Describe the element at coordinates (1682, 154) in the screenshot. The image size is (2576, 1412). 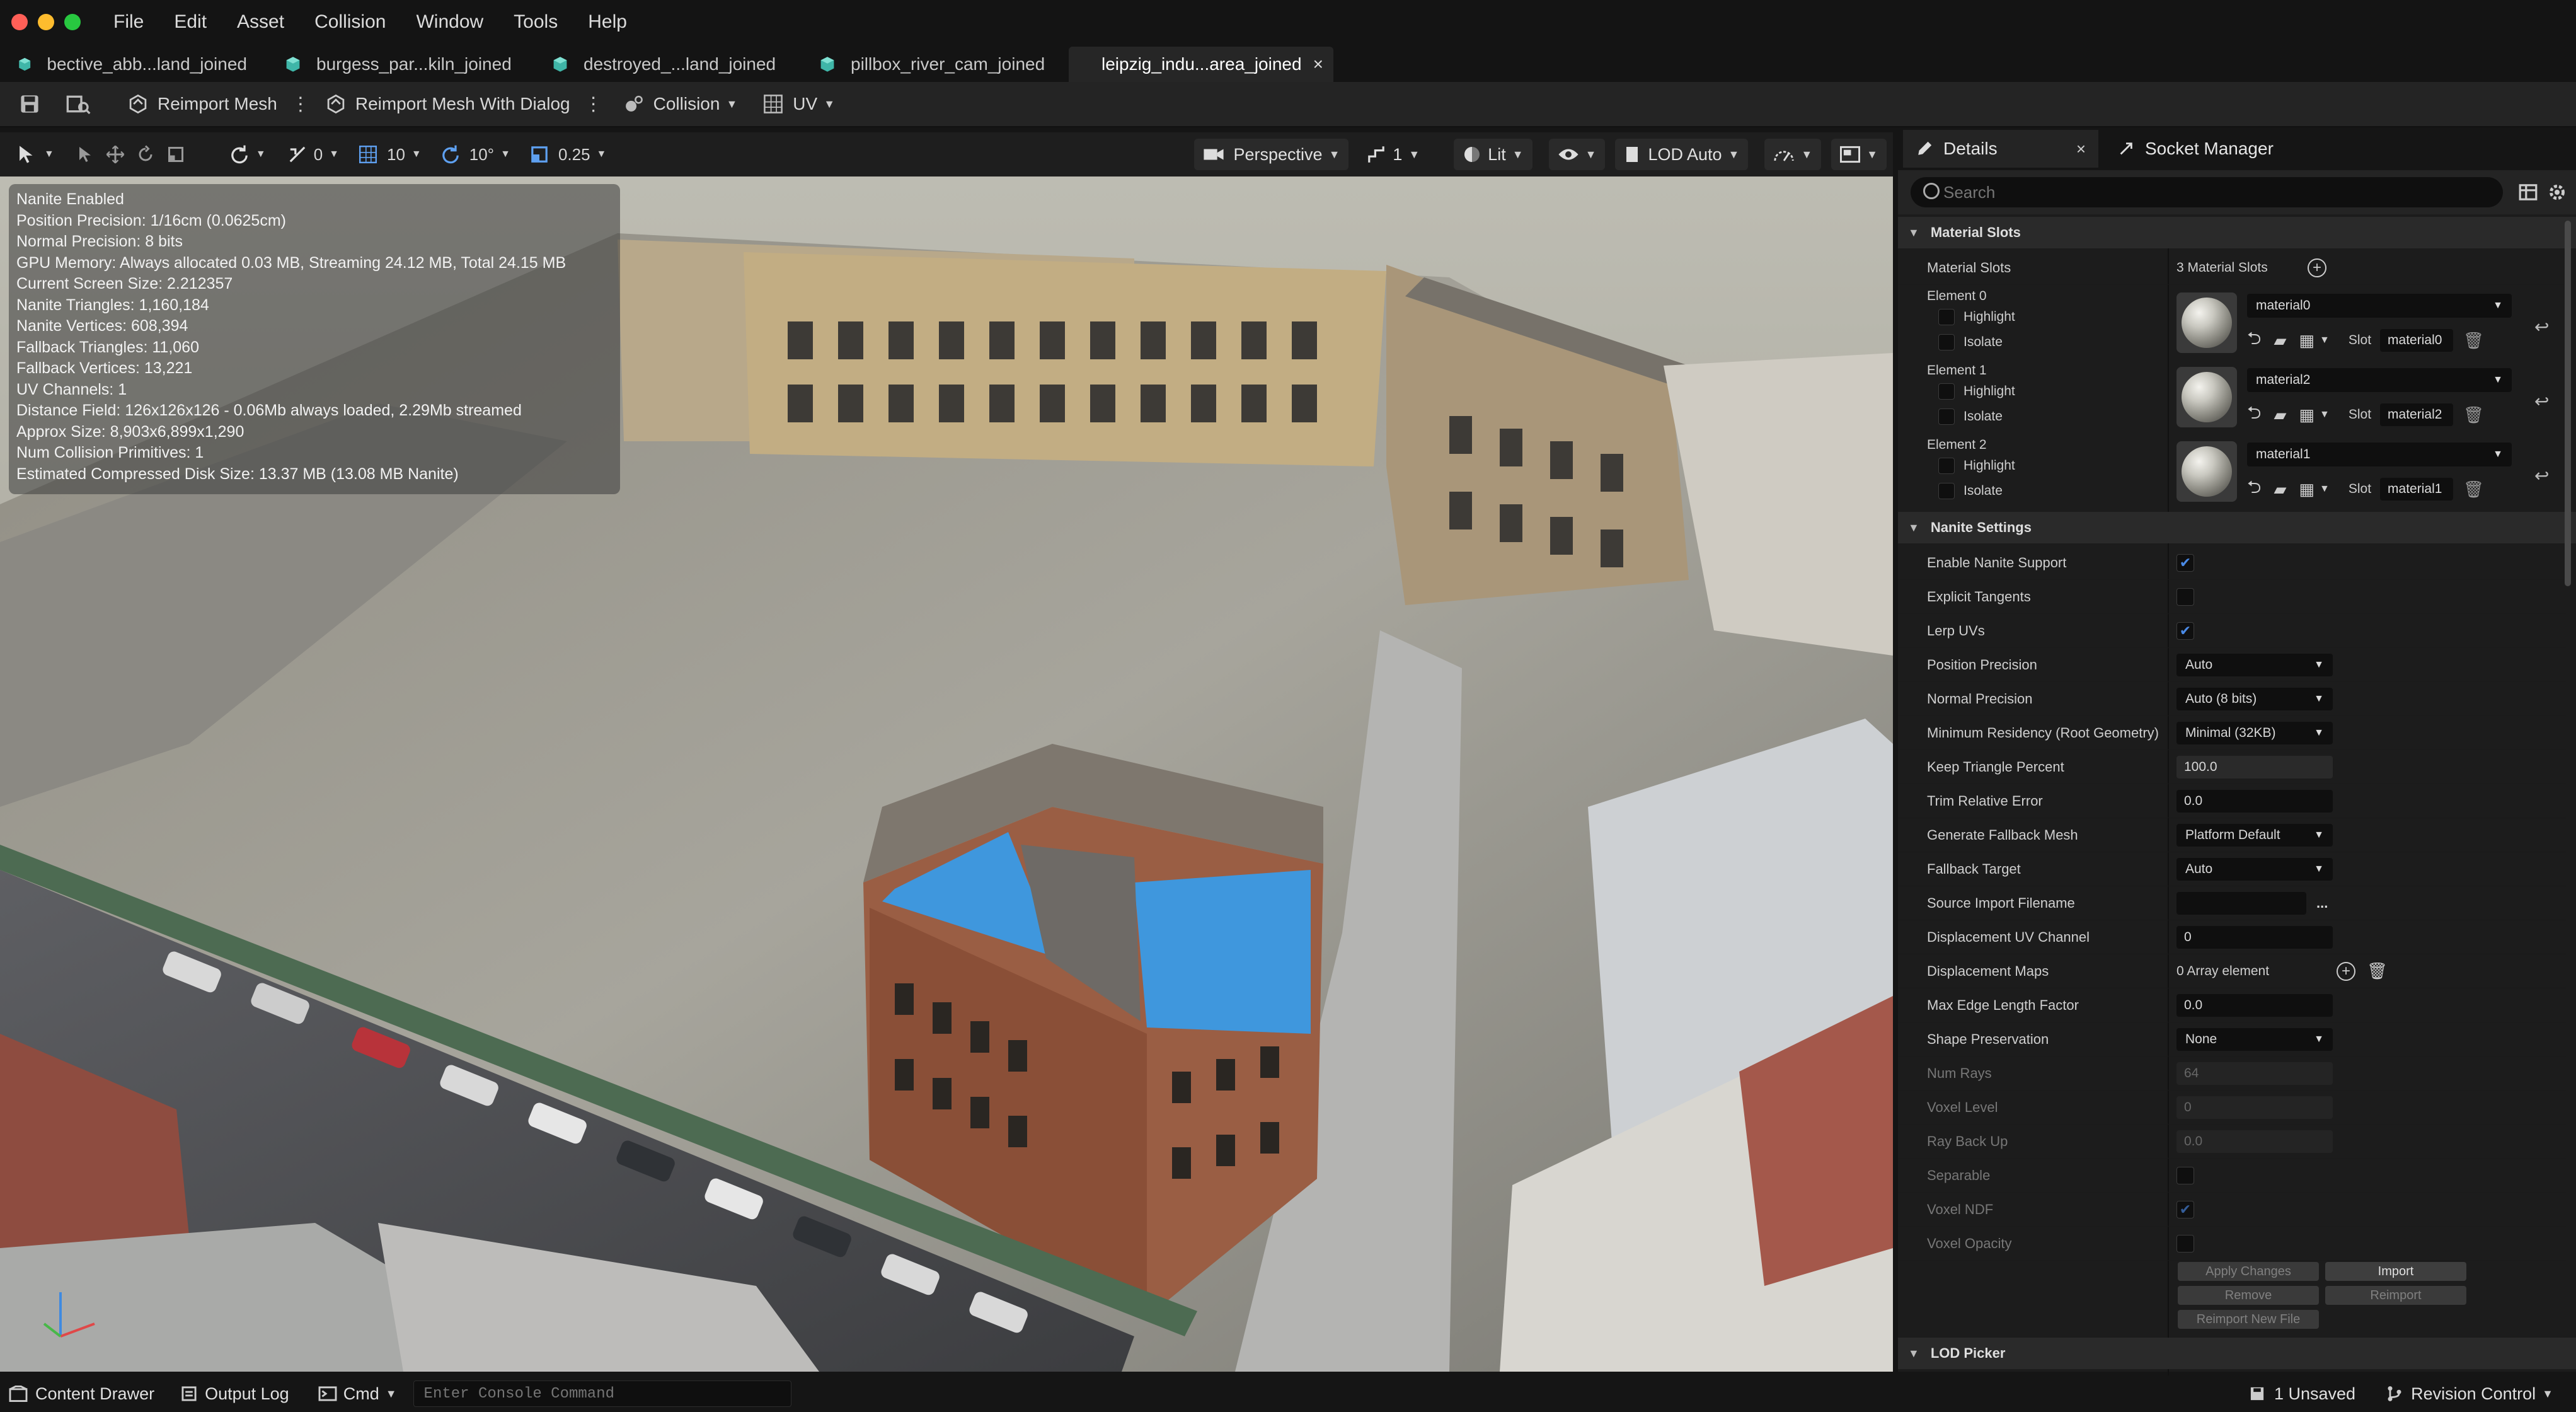
I see `lod-dropdown: LOD Auto ▼` at that location.